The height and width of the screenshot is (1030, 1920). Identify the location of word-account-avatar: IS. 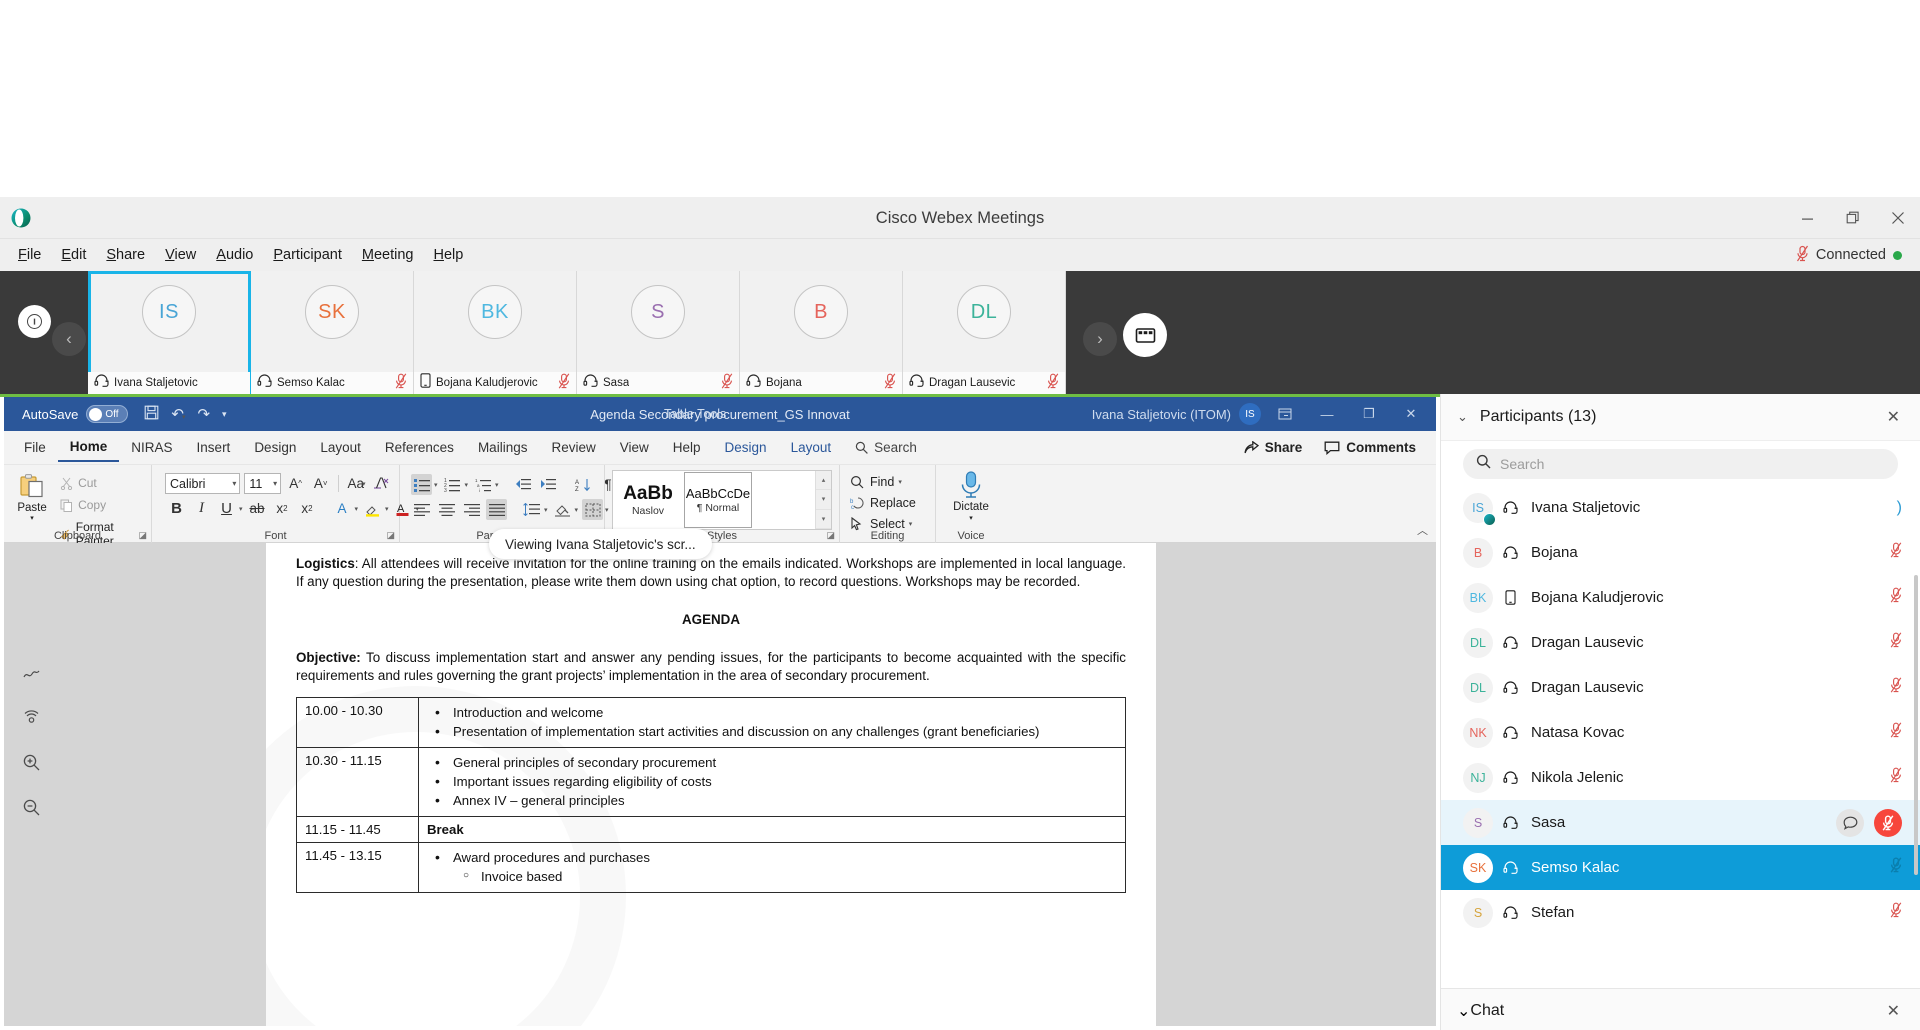
(1250, 414).